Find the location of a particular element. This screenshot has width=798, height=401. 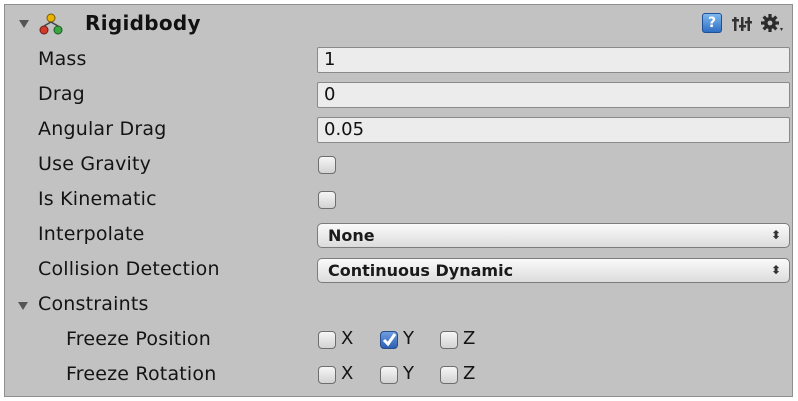

freeze-rotation-y-label: Y is located at coordinates (408, 373).